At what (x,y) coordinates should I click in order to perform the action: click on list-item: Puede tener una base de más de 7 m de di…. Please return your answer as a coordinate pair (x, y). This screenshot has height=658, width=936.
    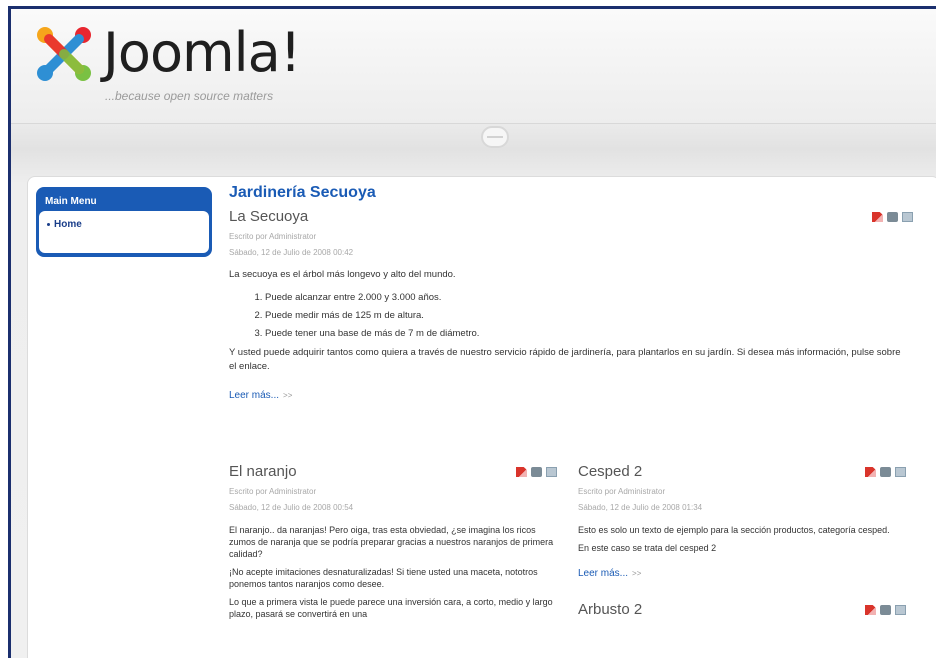
    Looking at the image, I should click on (587, 333).